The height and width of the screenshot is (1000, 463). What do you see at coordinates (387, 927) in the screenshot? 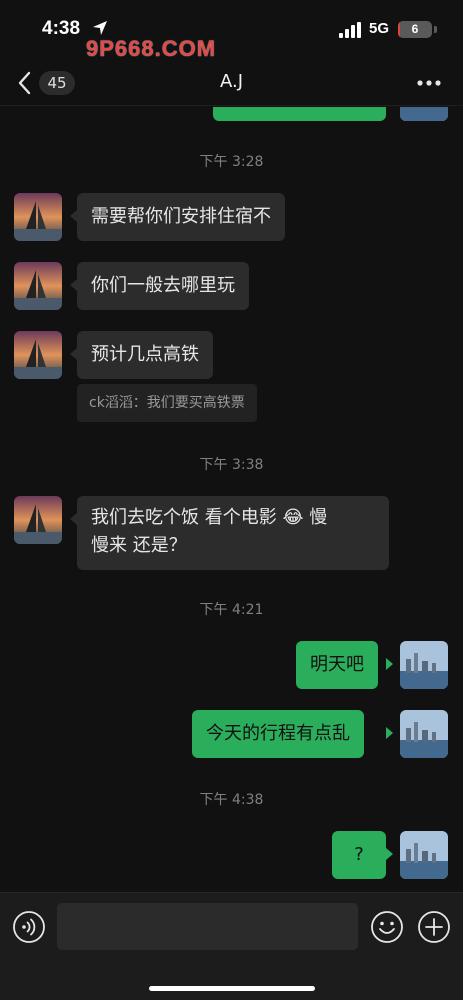
I see `emoji-icon` at bounding box center [387, 927].